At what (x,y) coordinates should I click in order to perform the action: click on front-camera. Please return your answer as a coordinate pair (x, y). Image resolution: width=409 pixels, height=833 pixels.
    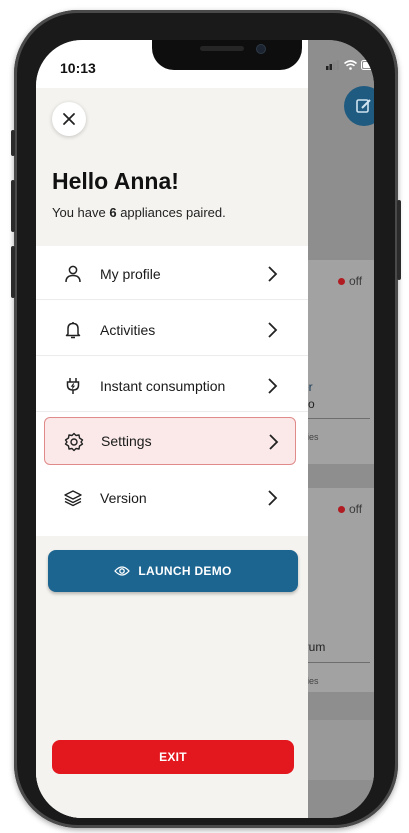
    Looking at the image, I should click on (261, 49).